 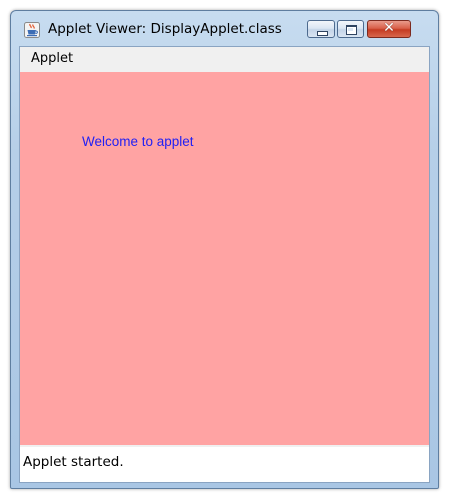 What do you see at coordinates (224, 464) in the screenshot?
I see `status-bar: Applet started.` at bounding box center [224, 464].